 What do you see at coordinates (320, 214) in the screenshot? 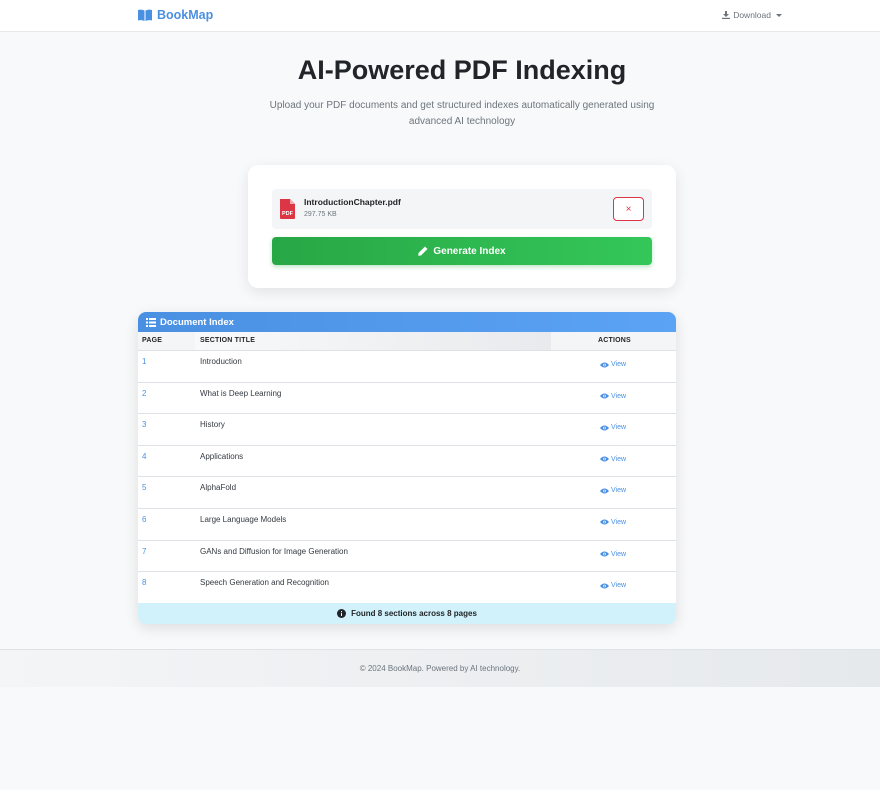
I see `file-size: 297.75 KB` at bounding box center [320, 214].